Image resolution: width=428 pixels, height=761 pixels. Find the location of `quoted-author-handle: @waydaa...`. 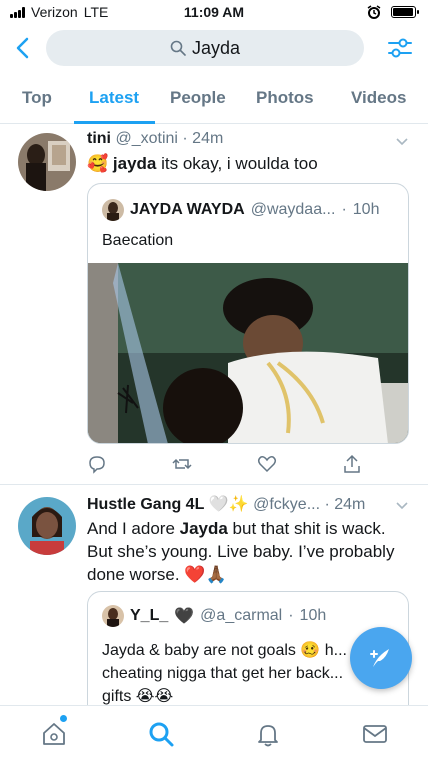

quoted-author-handle: @waydaa... is located at coordinates (293, 209).